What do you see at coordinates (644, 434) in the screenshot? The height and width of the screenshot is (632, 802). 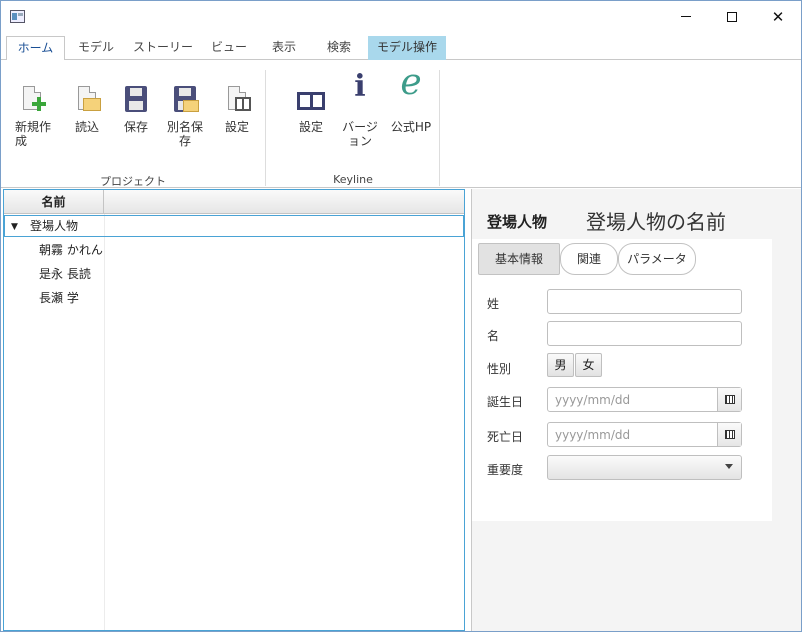 I see `deathday-picker: yyyy/mm/dd` at bounding box center [644, 434].